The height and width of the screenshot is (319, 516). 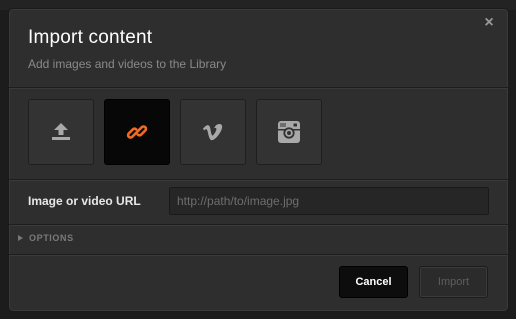 What do you see at coordinates (20, 238) in the screenshot?
I see `caret-right-icon` at bounding box center [20, 238].